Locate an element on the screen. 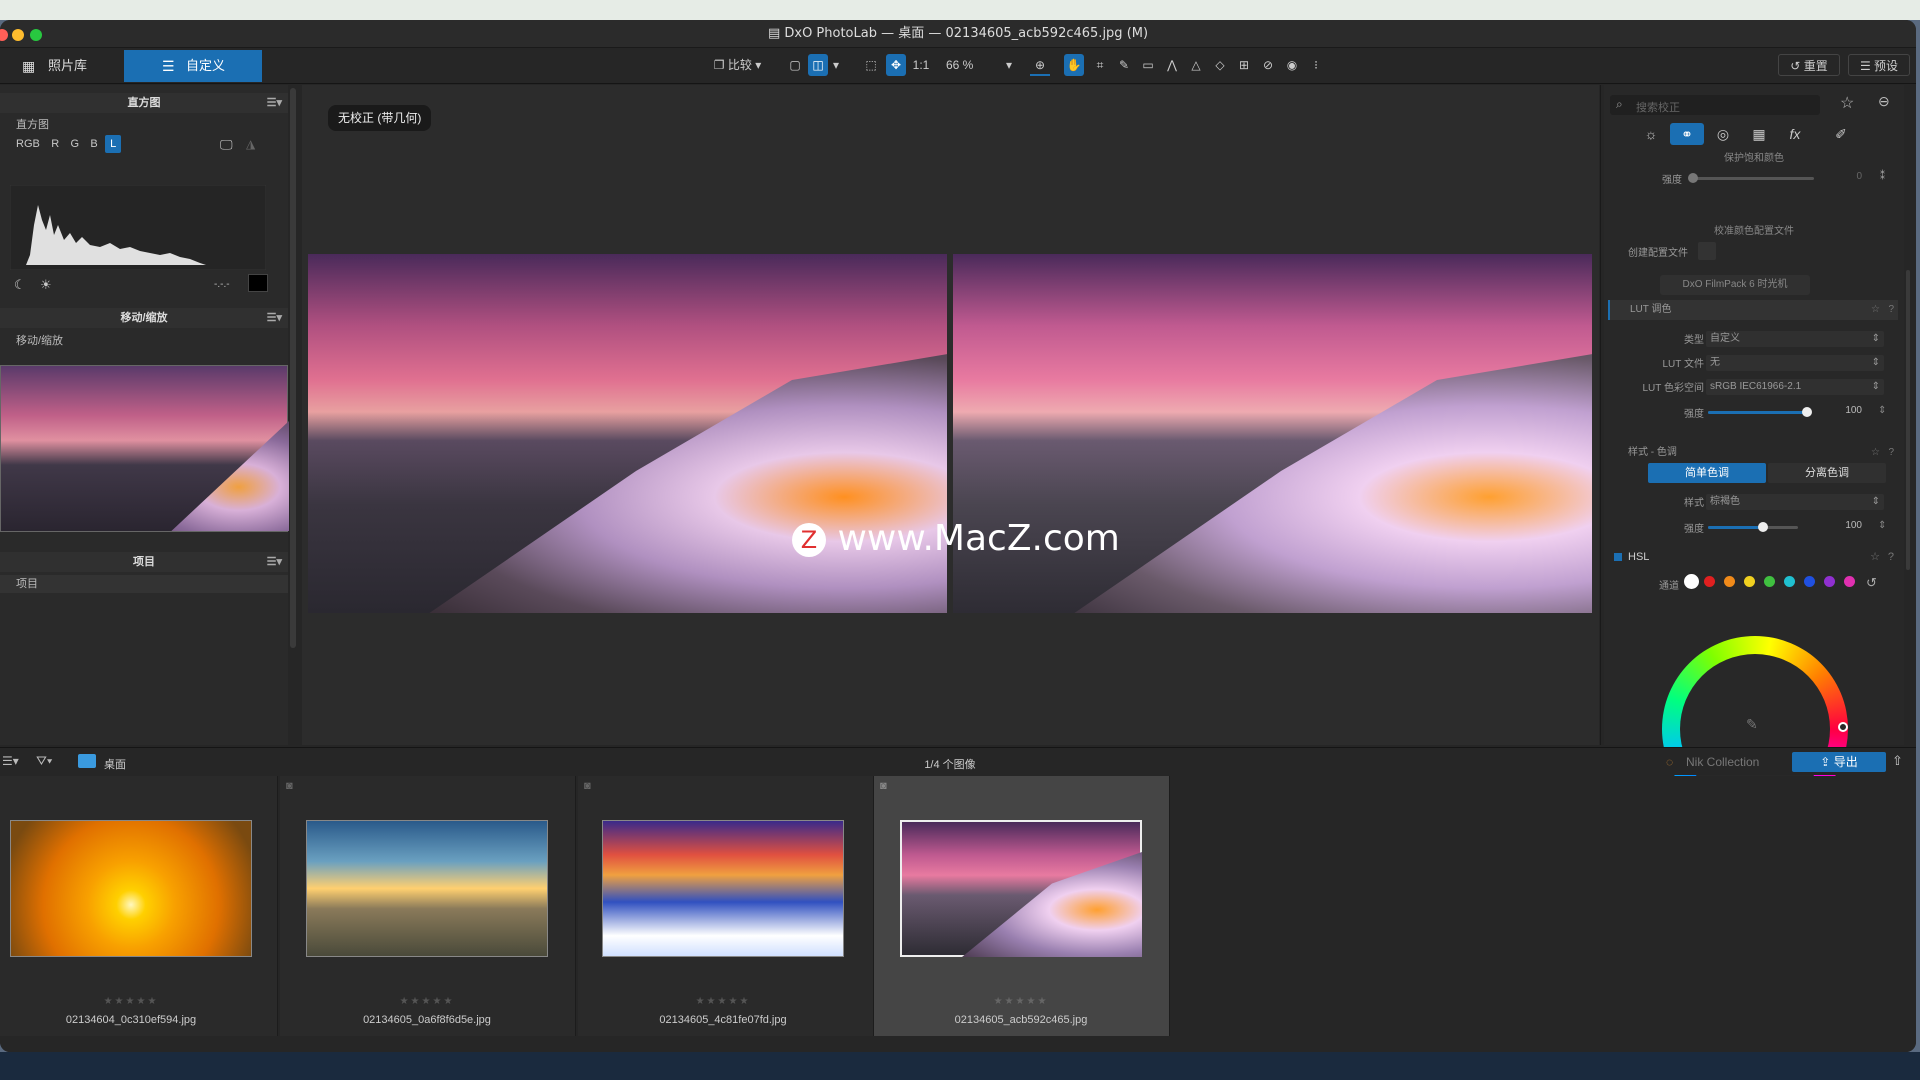 The image size is (1920, 1080). projects-item: 项目 is located at coordinates (144, 584).